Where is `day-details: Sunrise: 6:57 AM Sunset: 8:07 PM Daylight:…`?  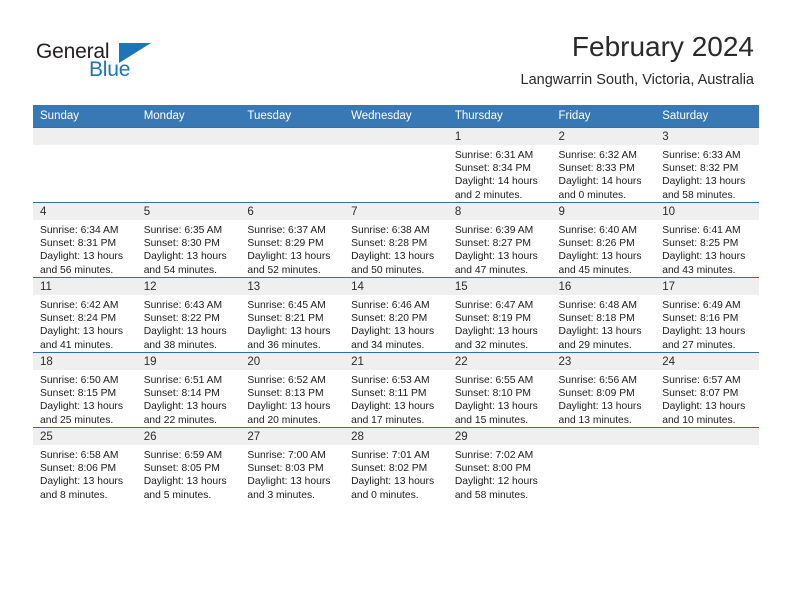 day-details: Sunrise: 6:57 AM Sunset: 8:07 PM Daylight:… is located at coordinates (707, 398).